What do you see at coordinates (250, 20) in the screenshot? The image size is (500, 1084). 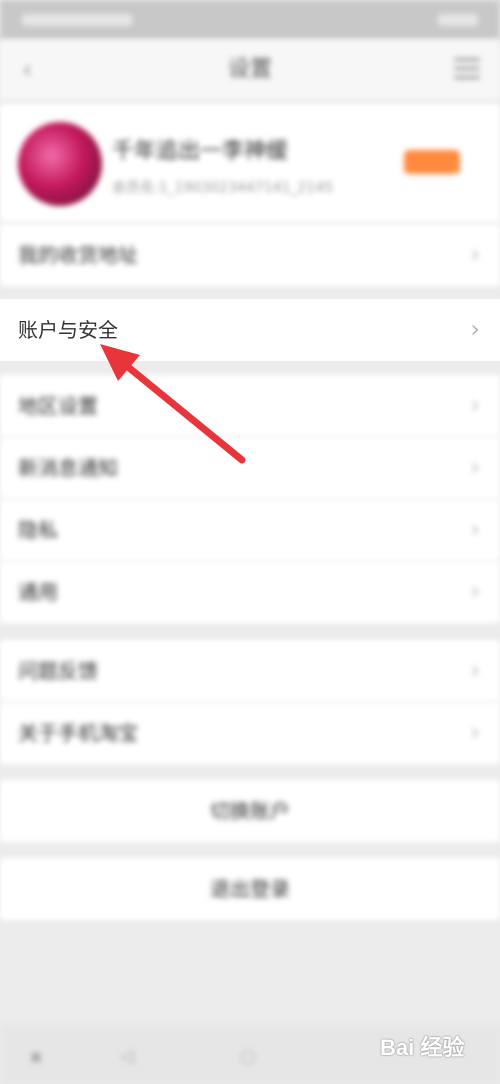 I see `status-bar` at bounding box center [250, 20].